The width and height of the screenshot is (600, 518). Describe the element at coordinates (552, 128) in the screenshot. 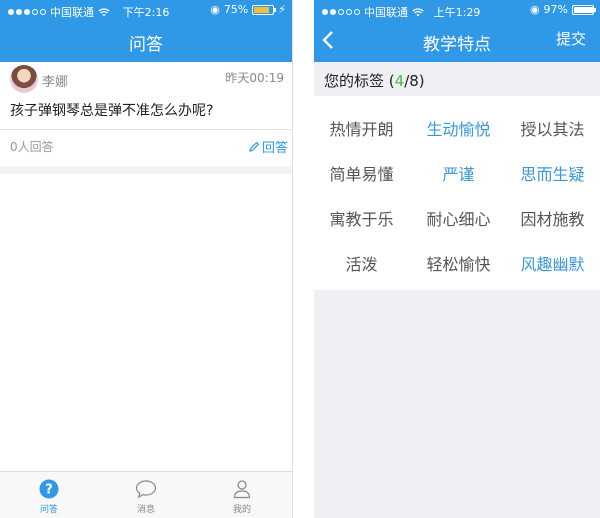

I see `tag-item: 授以其法` at that location.